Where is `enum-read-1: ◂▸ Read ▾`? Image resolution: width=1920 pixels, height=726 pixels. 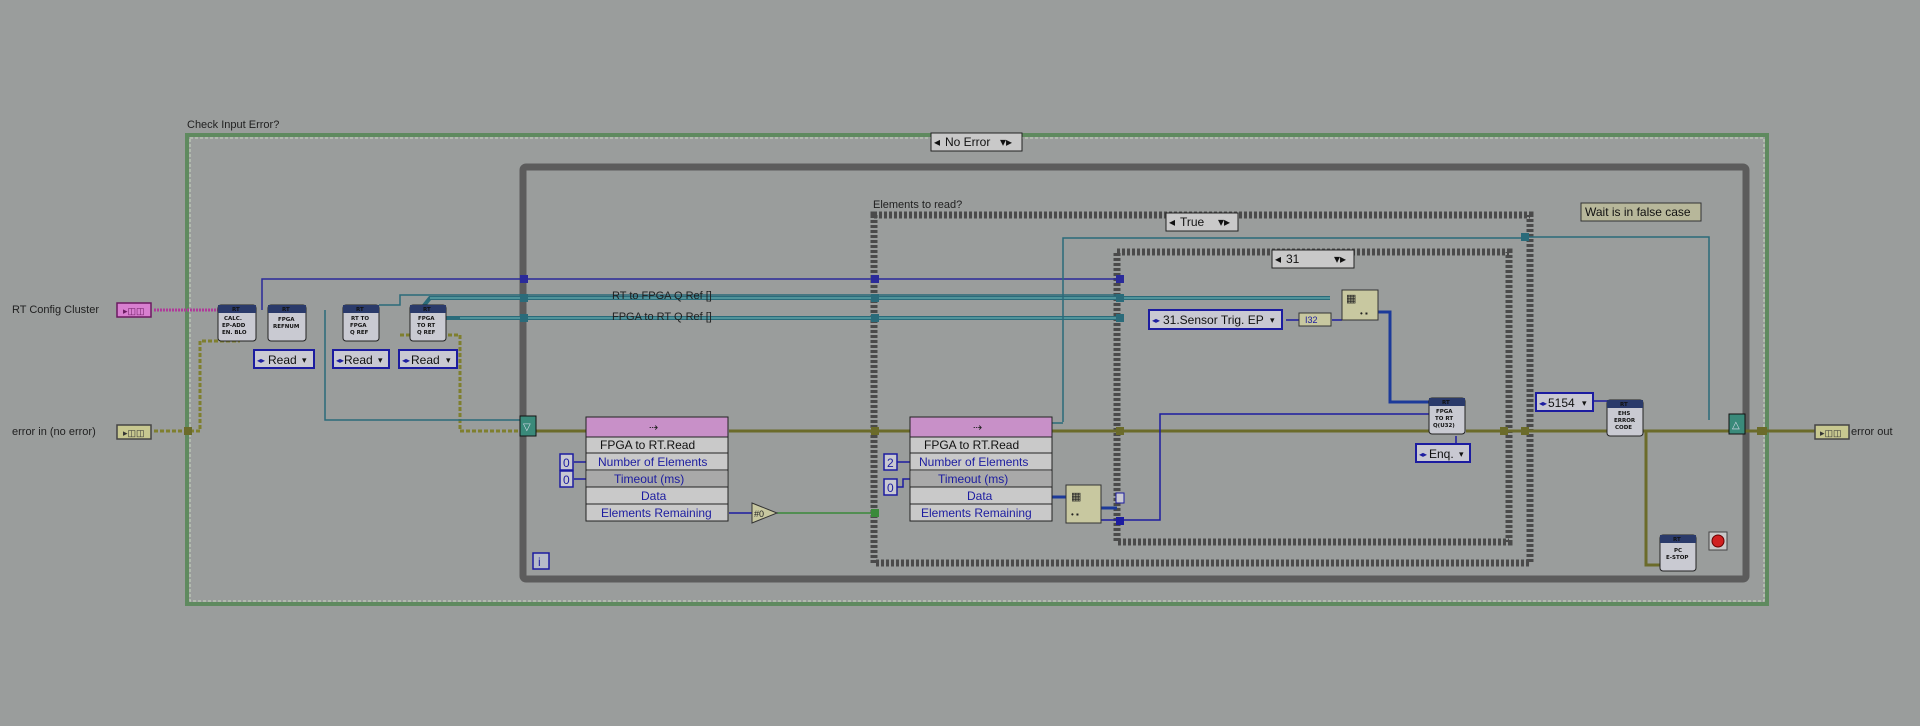 enum-read-1: ◂▸ Read ▾ is located at coordinates (284, 359).